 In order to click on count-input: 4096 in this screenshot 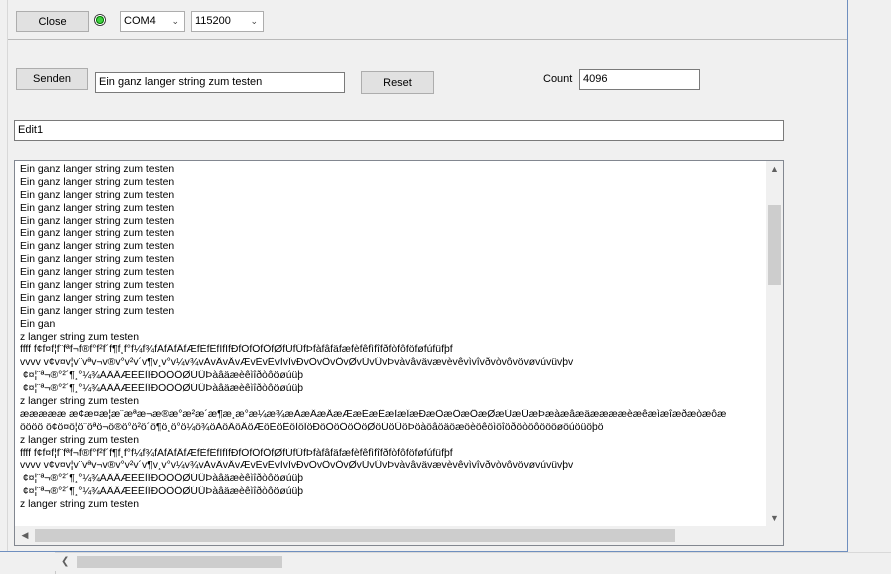, I will do `click(639, 79)`.